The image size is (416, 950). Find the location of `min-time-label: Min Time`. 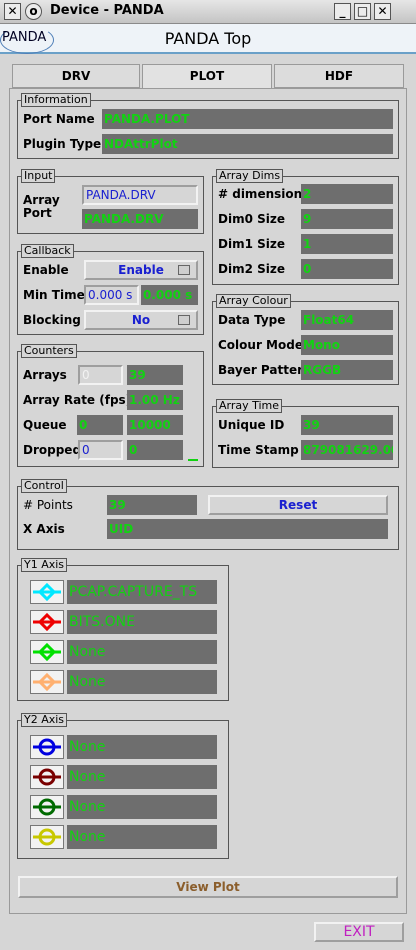

min-time-label: Min Time is located at coordinates (54, 295).